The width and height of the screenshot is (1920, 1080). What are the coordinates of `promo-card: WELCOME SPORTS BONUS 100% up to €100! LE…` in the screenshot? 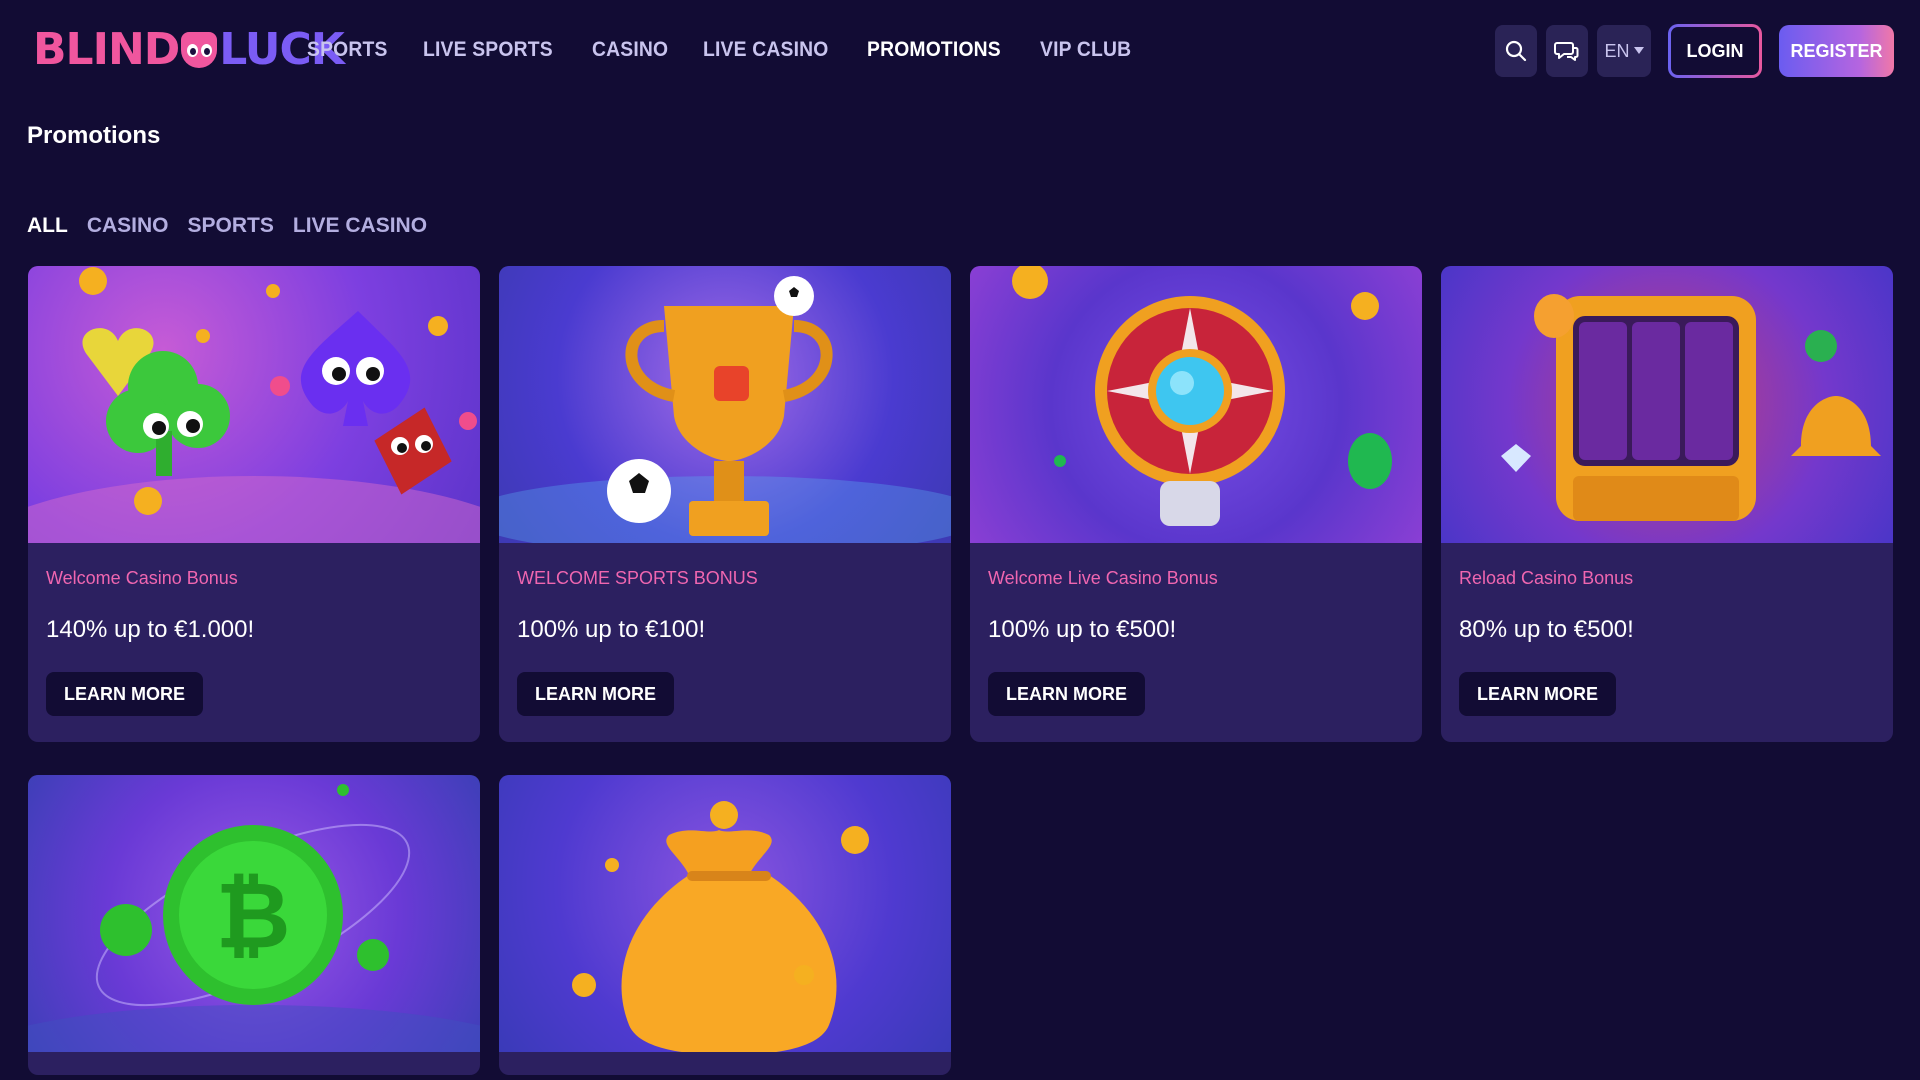 It's located at (725, 504).